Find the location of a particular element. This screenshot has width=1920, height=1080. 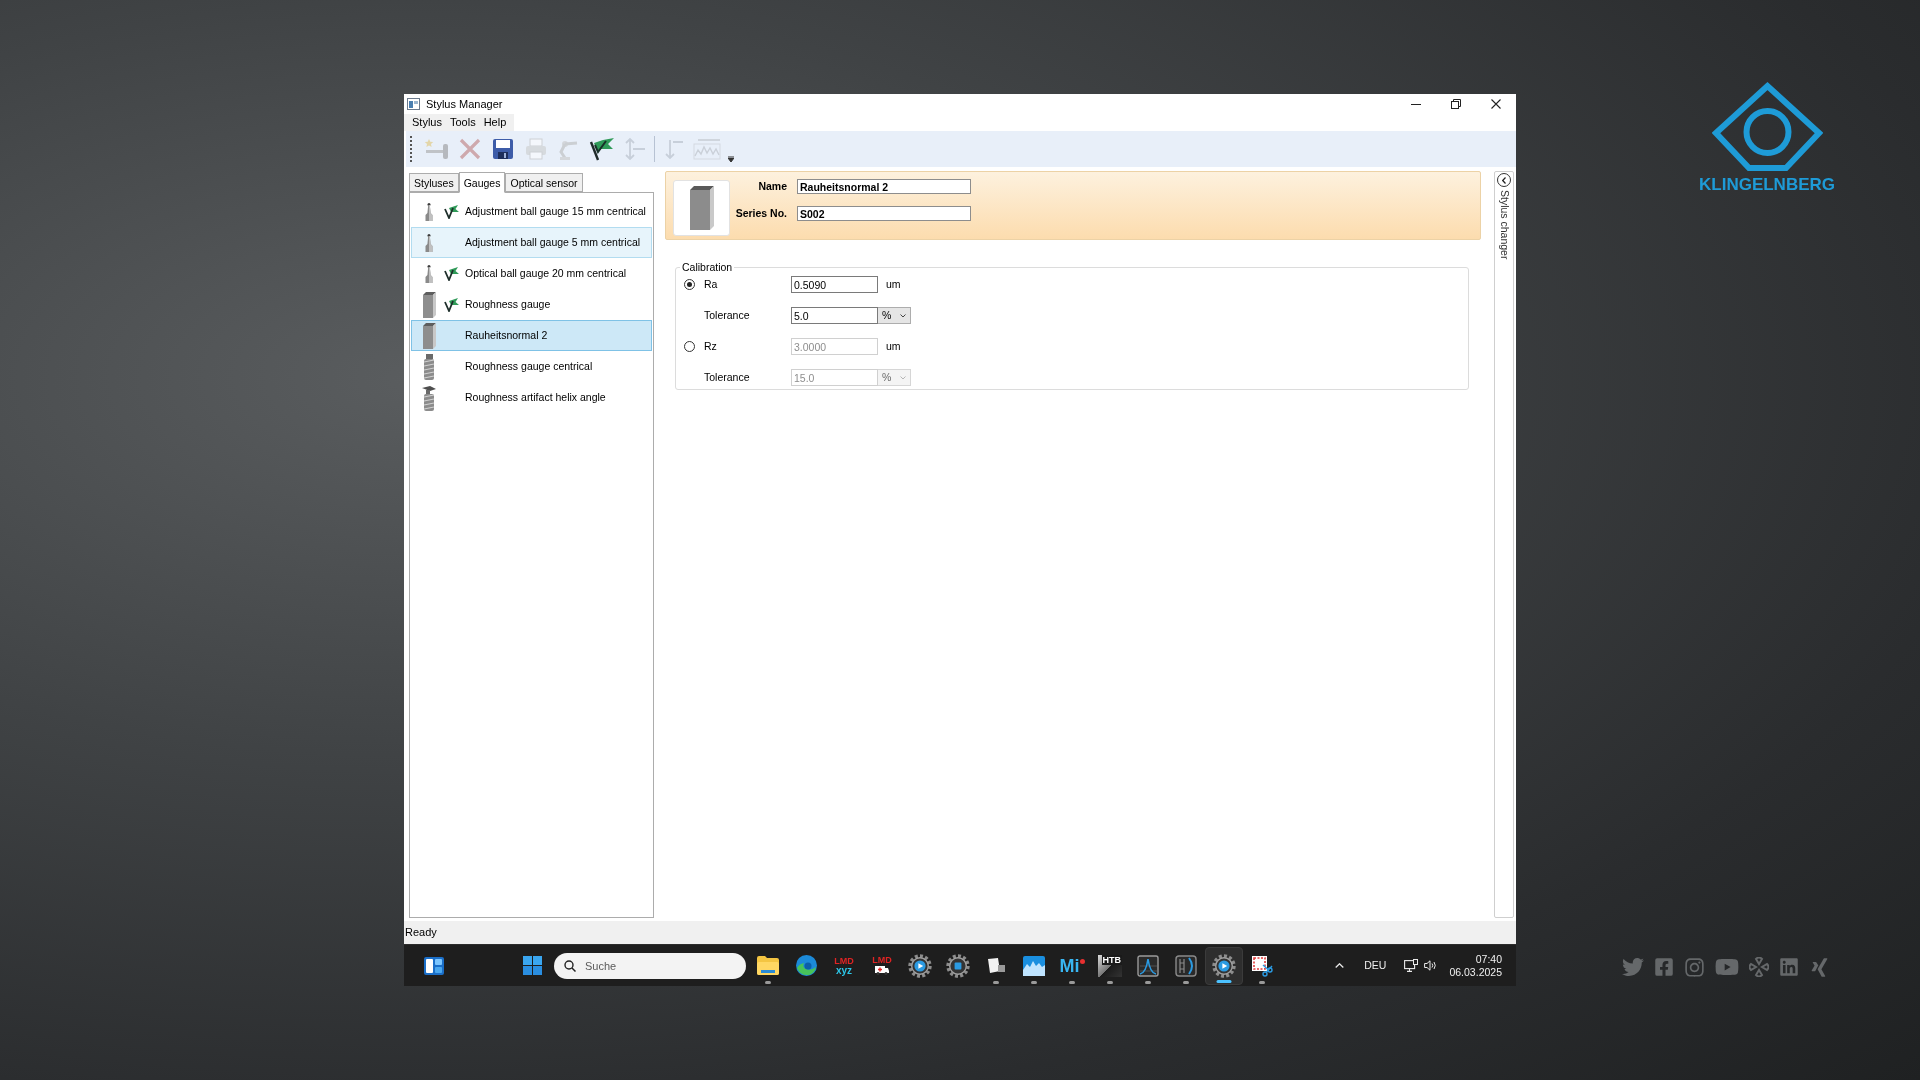

gear-square-icon is located at coordinates (958, 965).